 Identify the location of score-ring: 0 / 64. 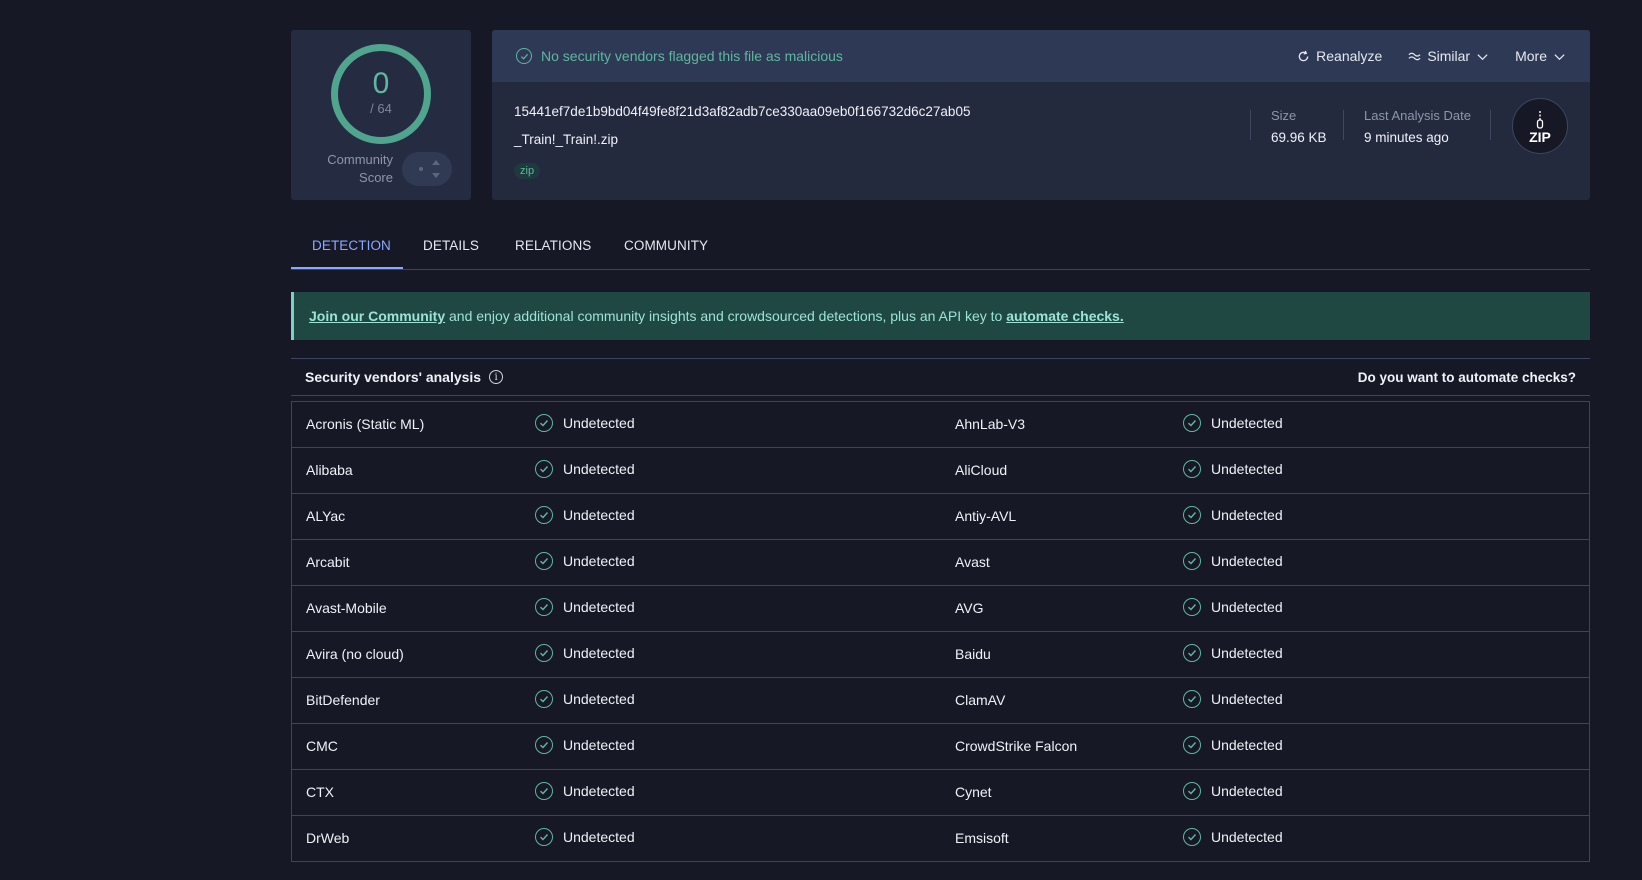
(381, 94).